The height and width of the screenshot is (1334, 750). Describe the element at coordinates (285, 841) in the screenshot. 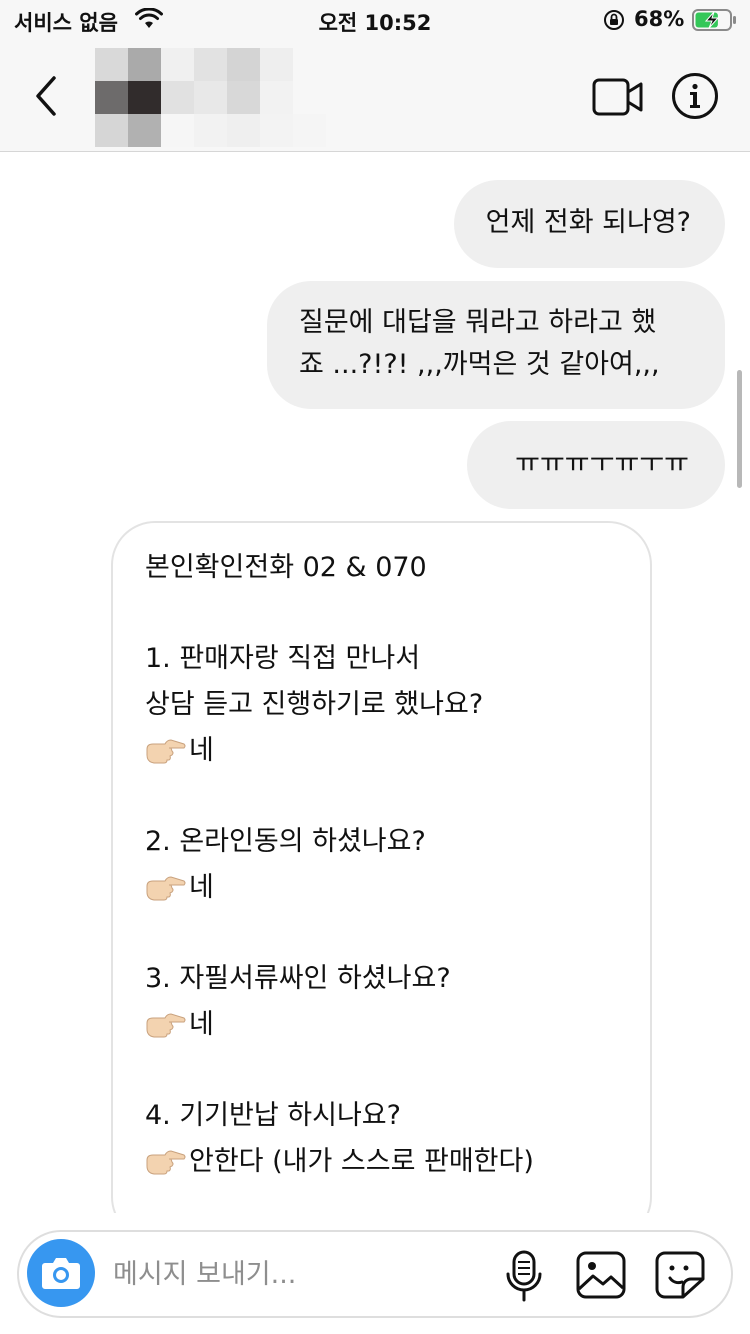

I see `question-2: 2. 온라인동의 하셨나요?` at that location.